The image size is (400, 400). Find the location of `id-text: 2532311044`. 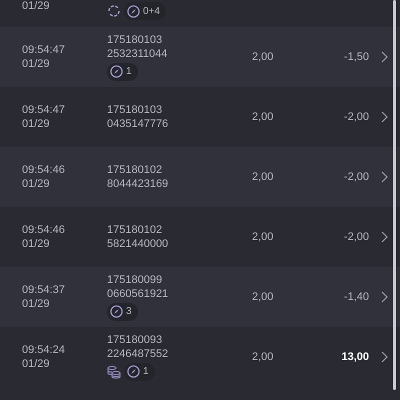

id-text: 2532311044 is located at coordinates (137, 54).